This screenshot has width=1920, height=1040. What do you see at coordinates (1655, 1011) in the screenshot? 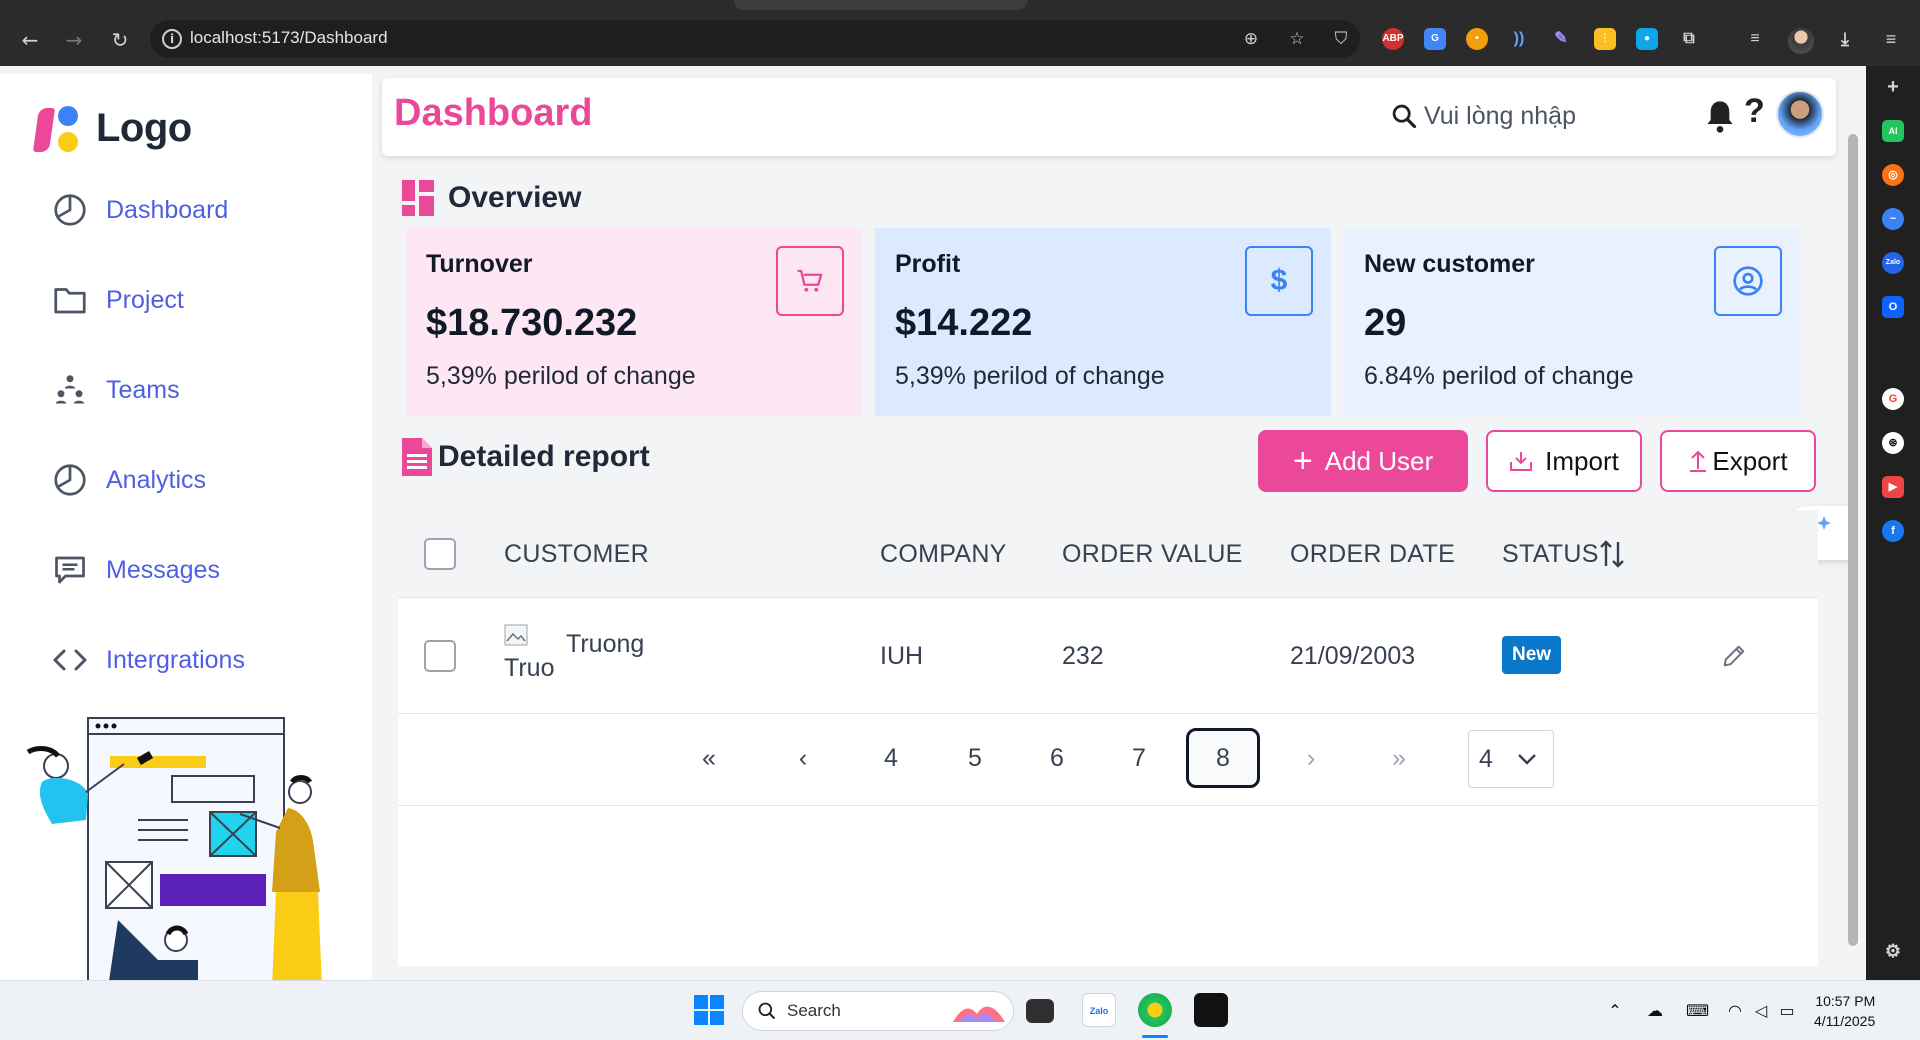
I see `onedrive-icon: ☁` at bounding box center [1655, 1011].